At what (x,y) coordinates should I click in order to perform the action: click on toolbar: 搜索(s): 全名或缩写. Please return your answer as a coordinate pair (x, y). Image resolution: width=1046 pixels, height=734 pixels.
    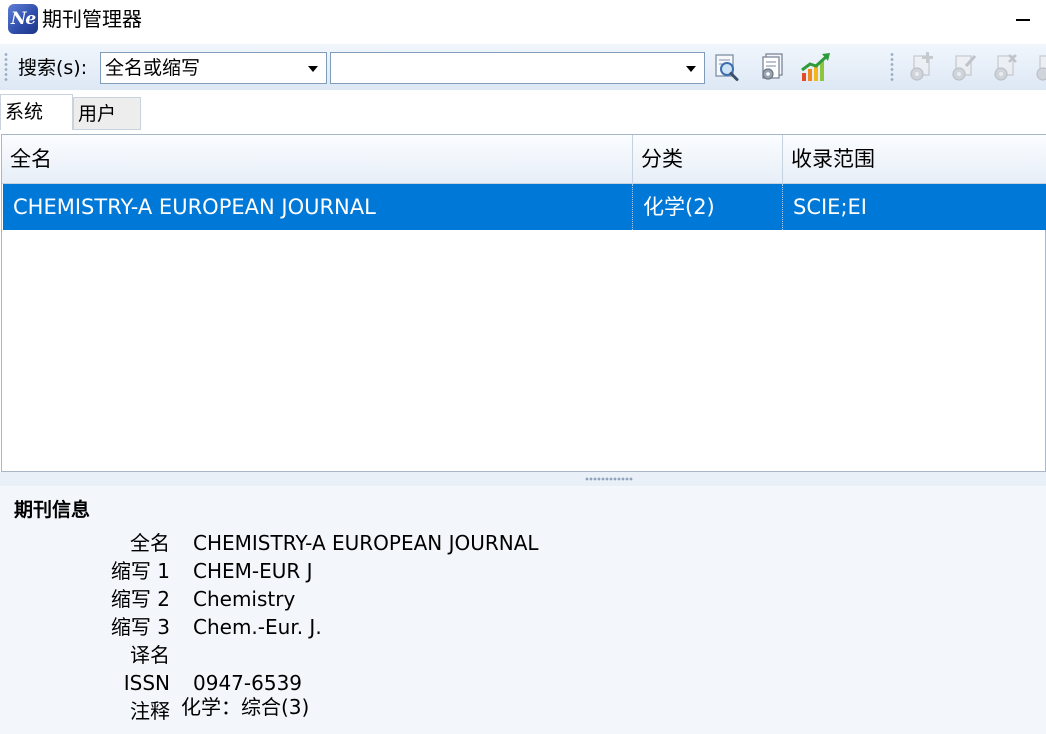
    Looking at the image, I should click on (523, 67).